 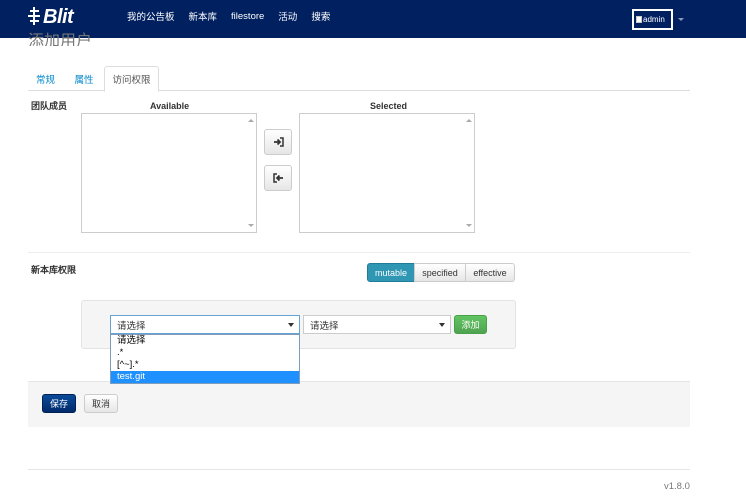 What do you see at coordinates (84, 78) in the screenshot?
I see `tab-attributes: 属性` at bounding box center [84, 78].